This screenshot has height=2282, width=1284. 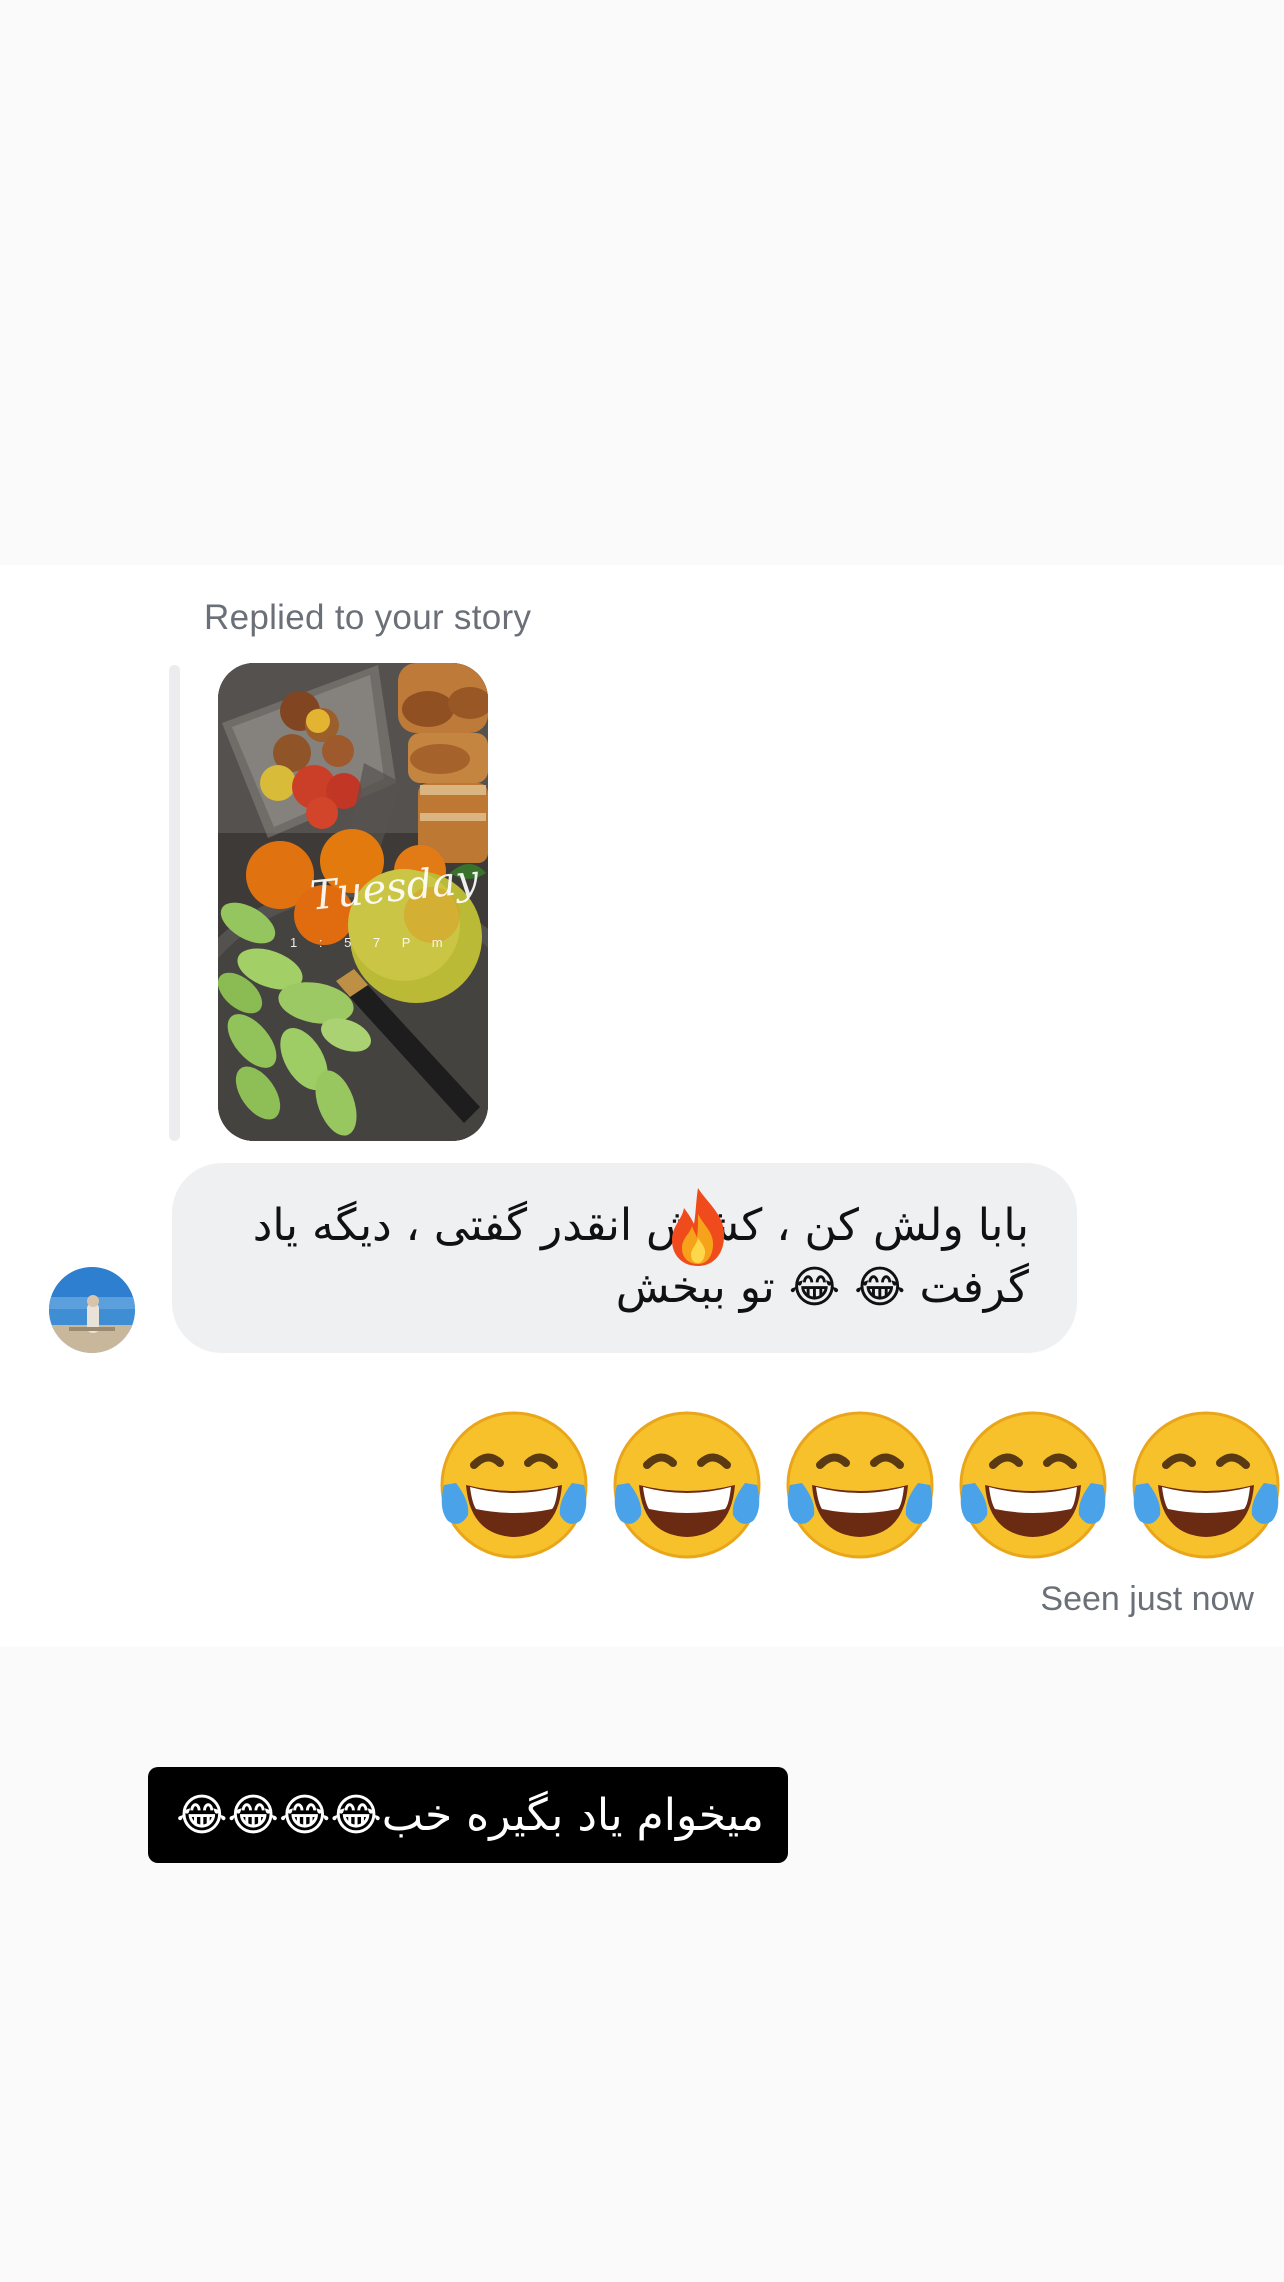 What do you see at coordinates (698, 1227) in the screenshot?
I see `fire-icon` at bounding box center [698, 1227].